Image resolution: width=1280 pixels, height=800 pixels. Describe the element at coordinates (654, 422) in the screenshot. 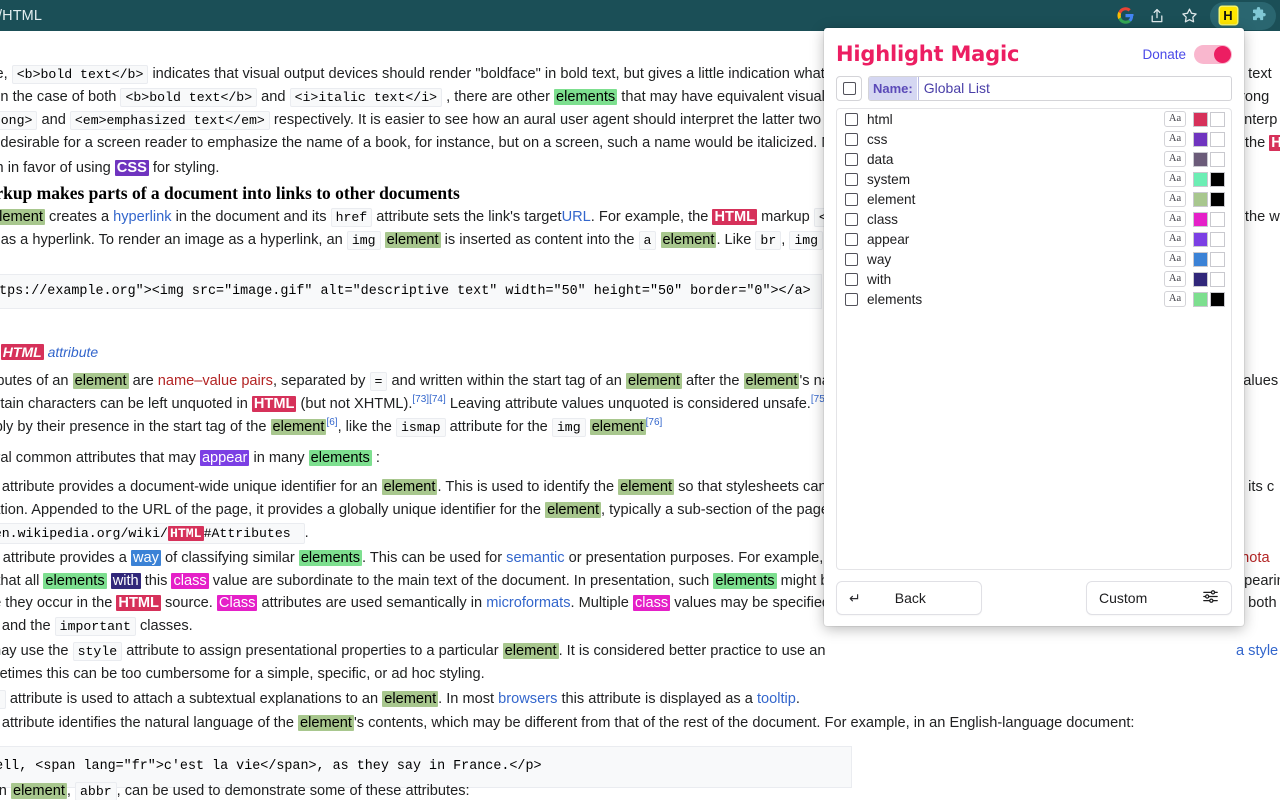

I see `citation-ref: [76]` at that location.